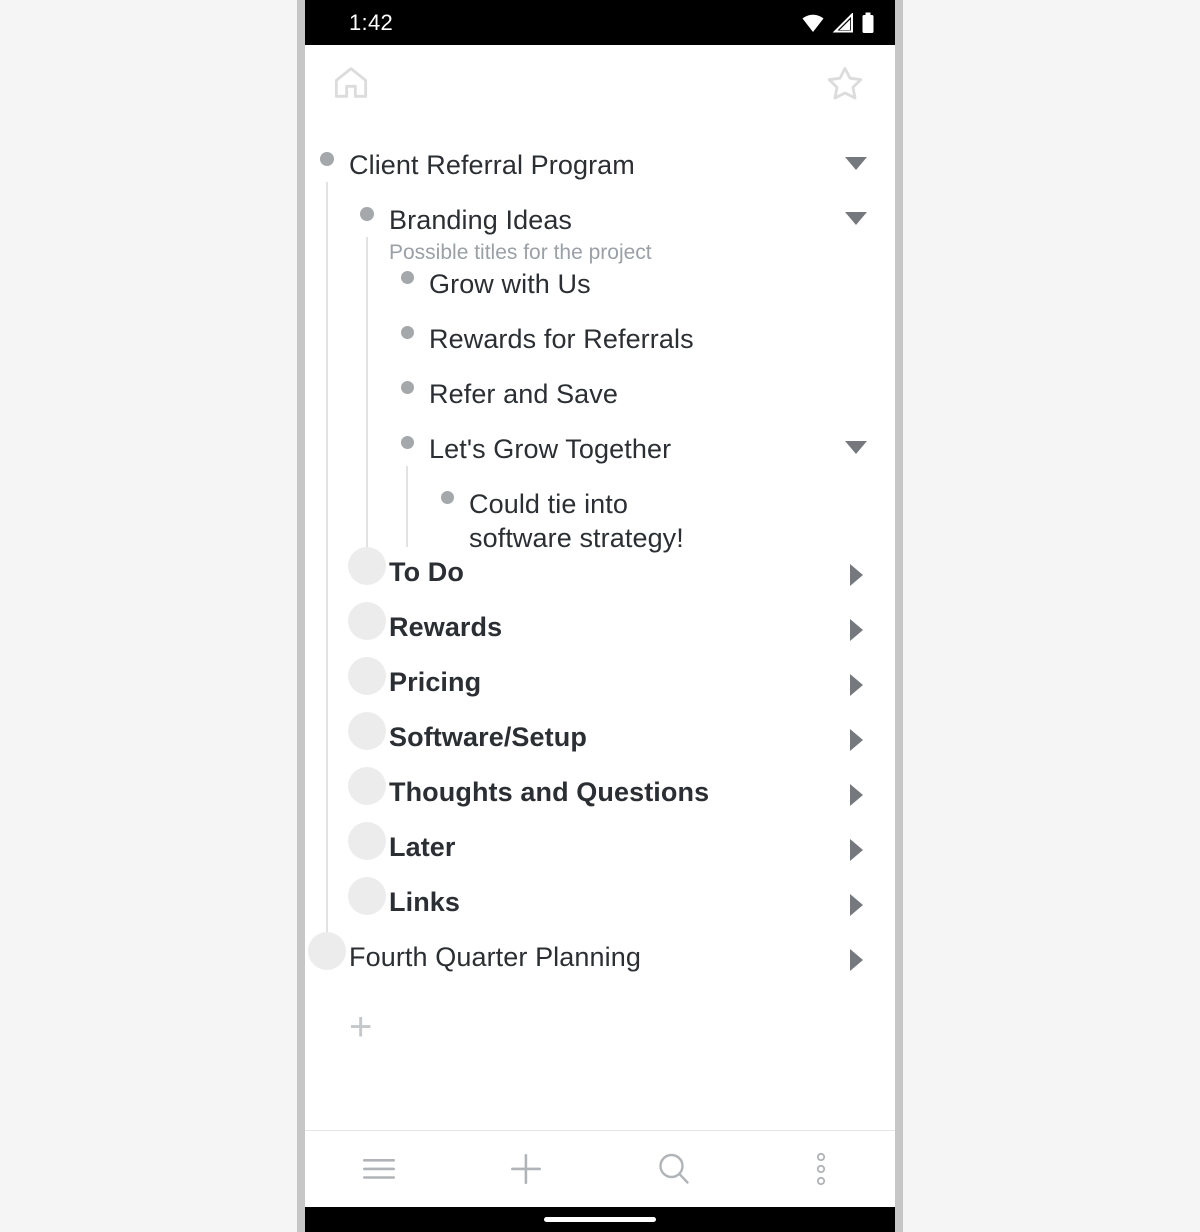 This screenshot has height=1232, width=1200. Describe the element at coordinates (561, 339) in the screenshot. I see `outline-row-label: Rewards for Referrals` at that location.